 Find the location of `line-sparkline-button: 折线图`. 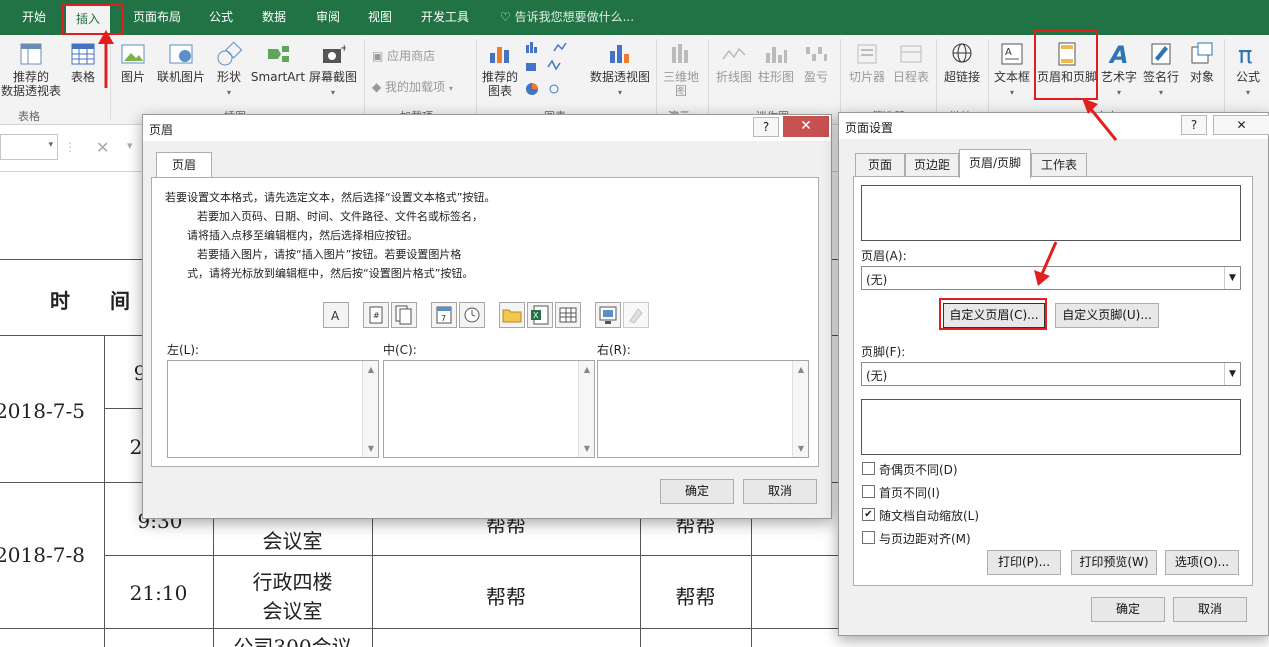

line-sparkline-button: 折线图 is located at coordinates (734, 62).